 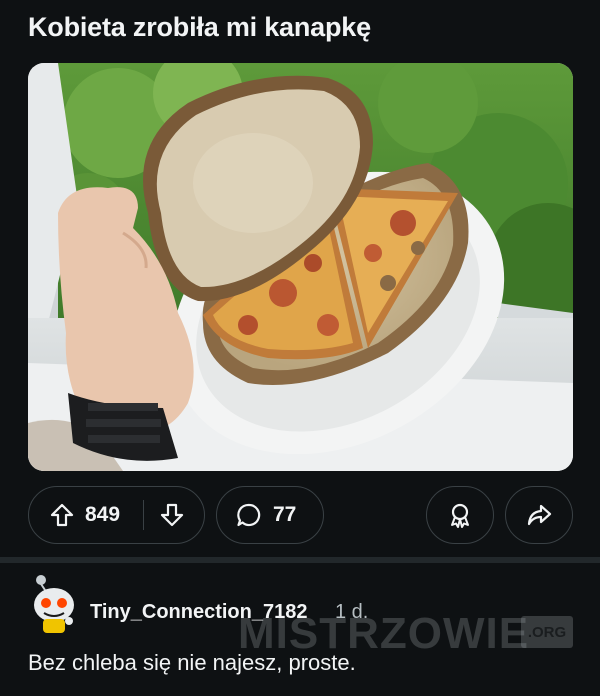 What do you see at coordinates (199, 27) in the screenshot?
I see `post-title: Kobieta zrobiła mi kanapkę` at bounding box center [199, 27].